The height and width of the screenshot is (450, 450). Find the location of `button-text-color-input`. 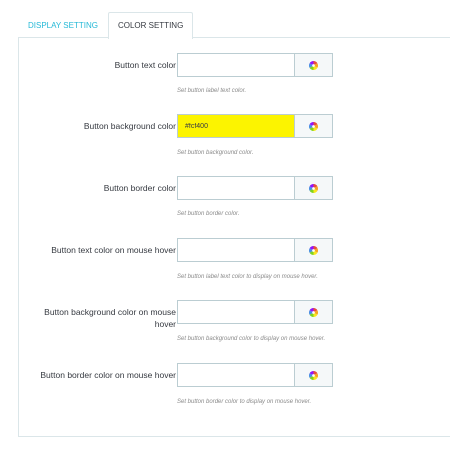

button-text-color-input is located at coordinates (235, 65).